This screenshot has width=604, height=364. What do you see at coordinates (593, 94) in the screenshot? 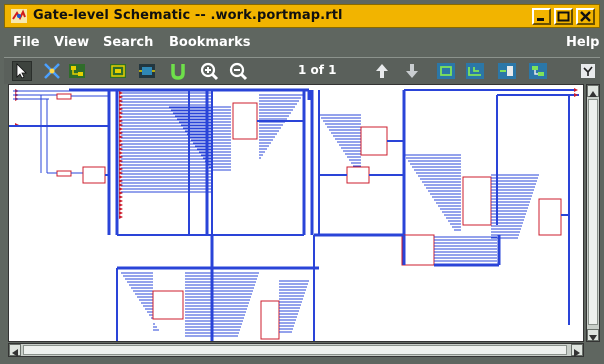
I see `arrow-up-icon` at bounding box center [593, 94].